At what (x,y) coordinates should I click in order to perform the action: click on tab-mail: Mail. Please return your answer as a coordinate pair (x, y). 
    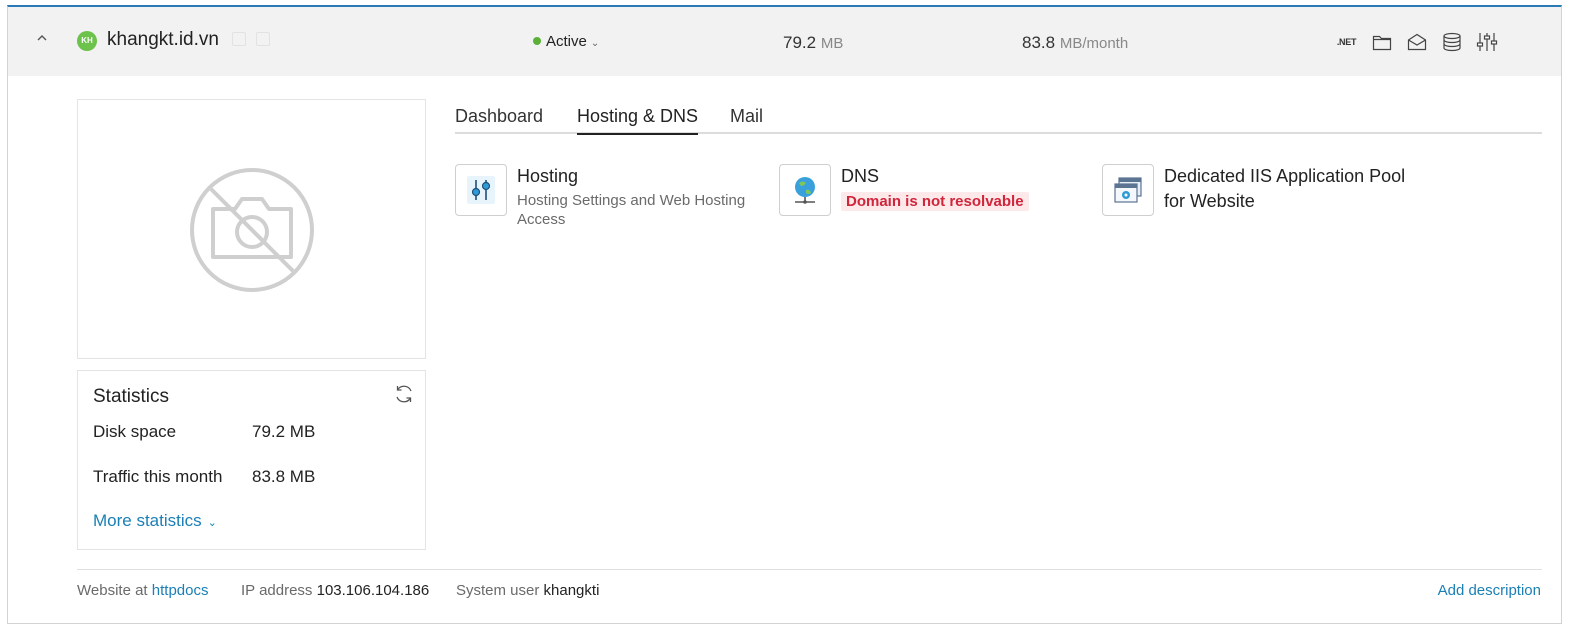
    Looking at the image, I should click on (746, 119).